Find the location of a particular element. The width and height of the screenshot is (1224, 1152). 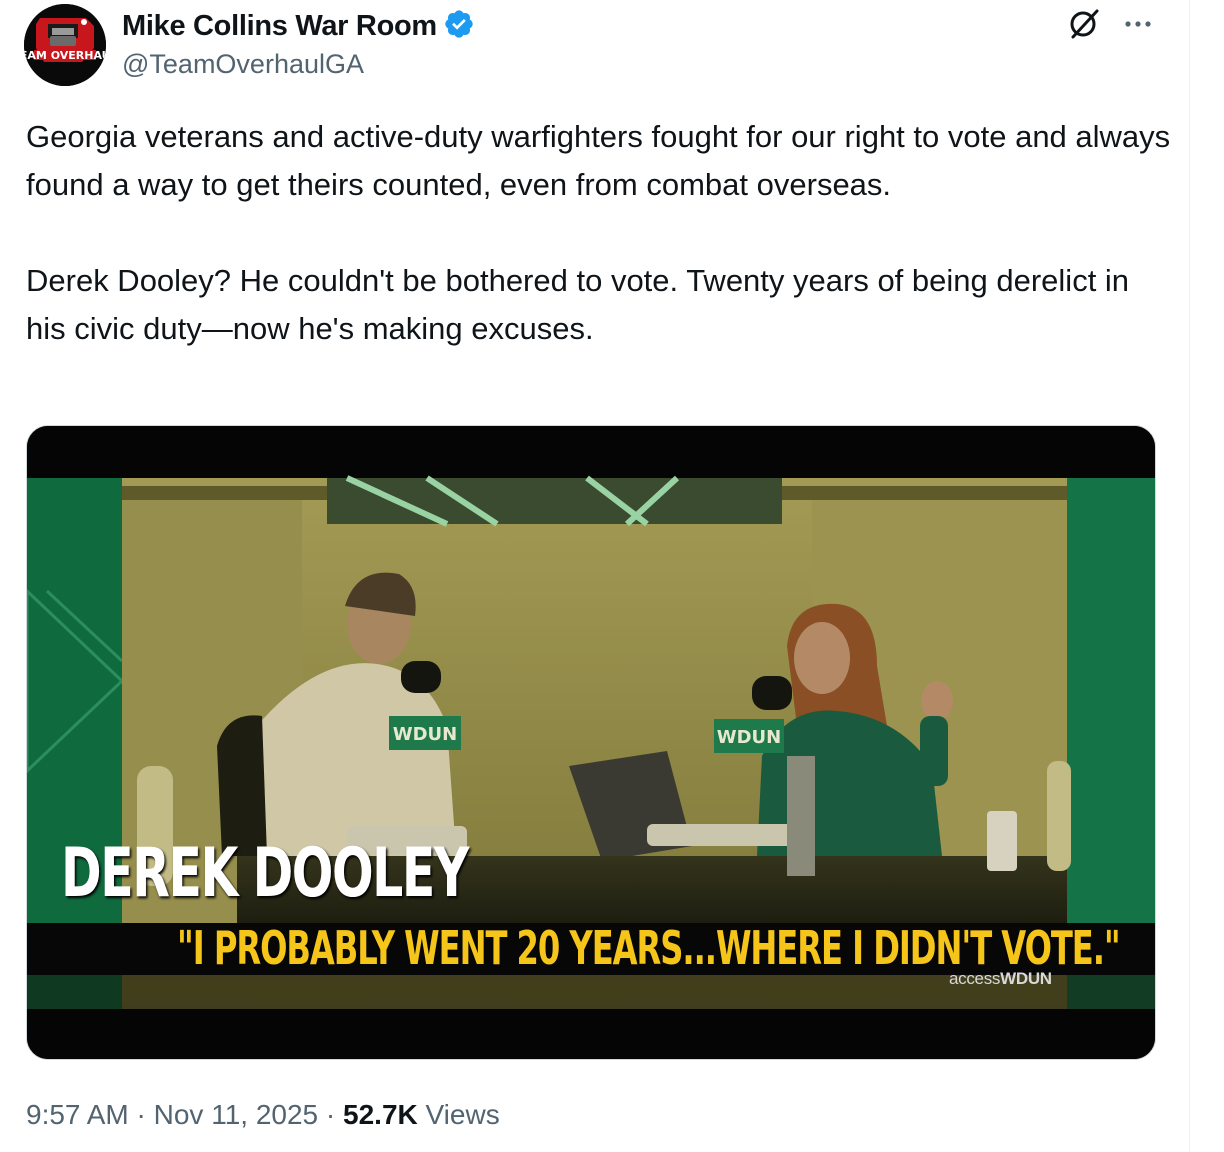

views-label: Views is located at coordinates (463, 1114).